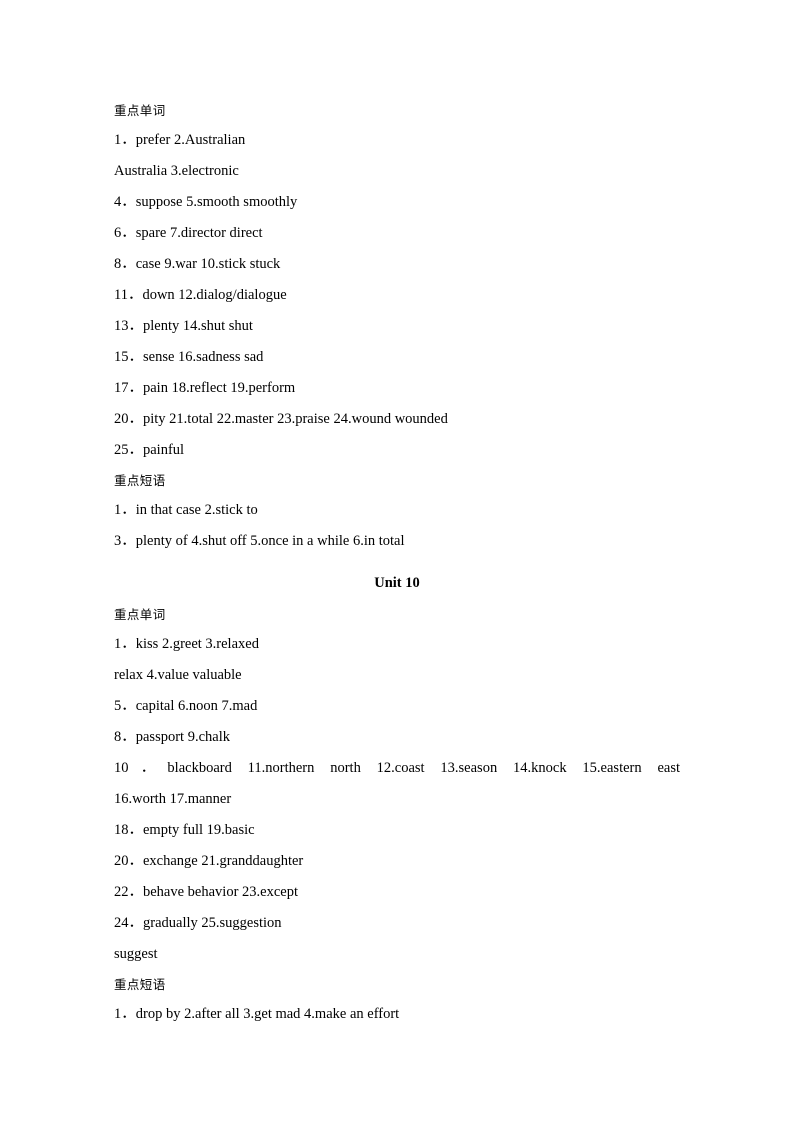 The width and height of the screenshot is (794, 1123). What do you see at coordinates (200, 295) in the screenshot?
I see `vocab-line: 11．down 12.dialog/dialogue` at bounding box center [200, 295].